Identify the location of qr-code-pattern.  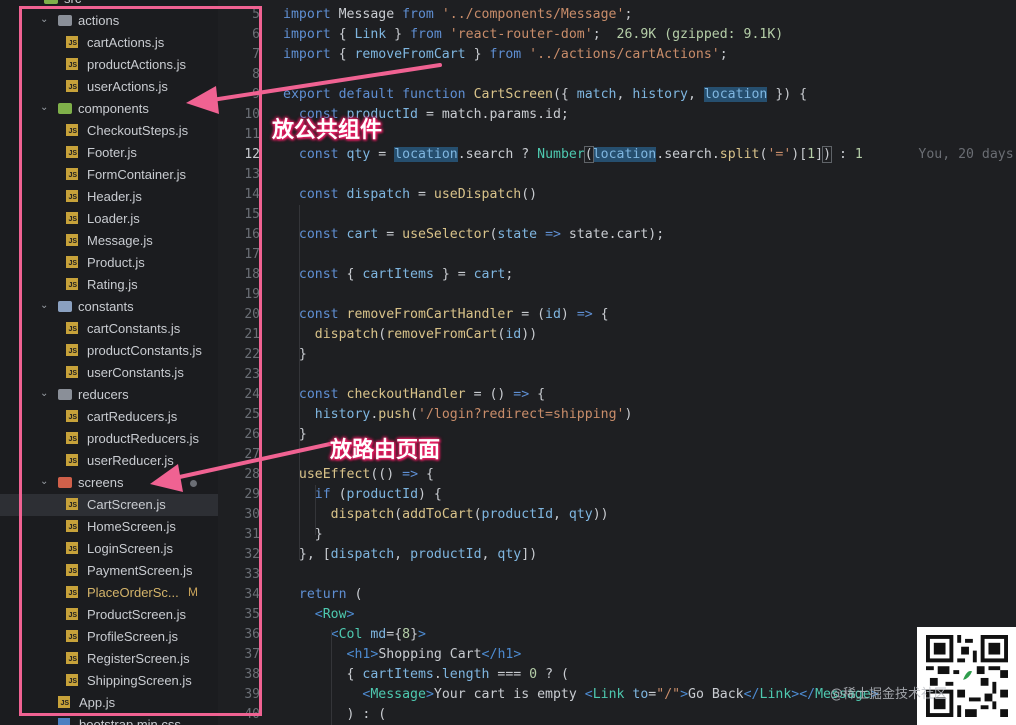
(967, 676).